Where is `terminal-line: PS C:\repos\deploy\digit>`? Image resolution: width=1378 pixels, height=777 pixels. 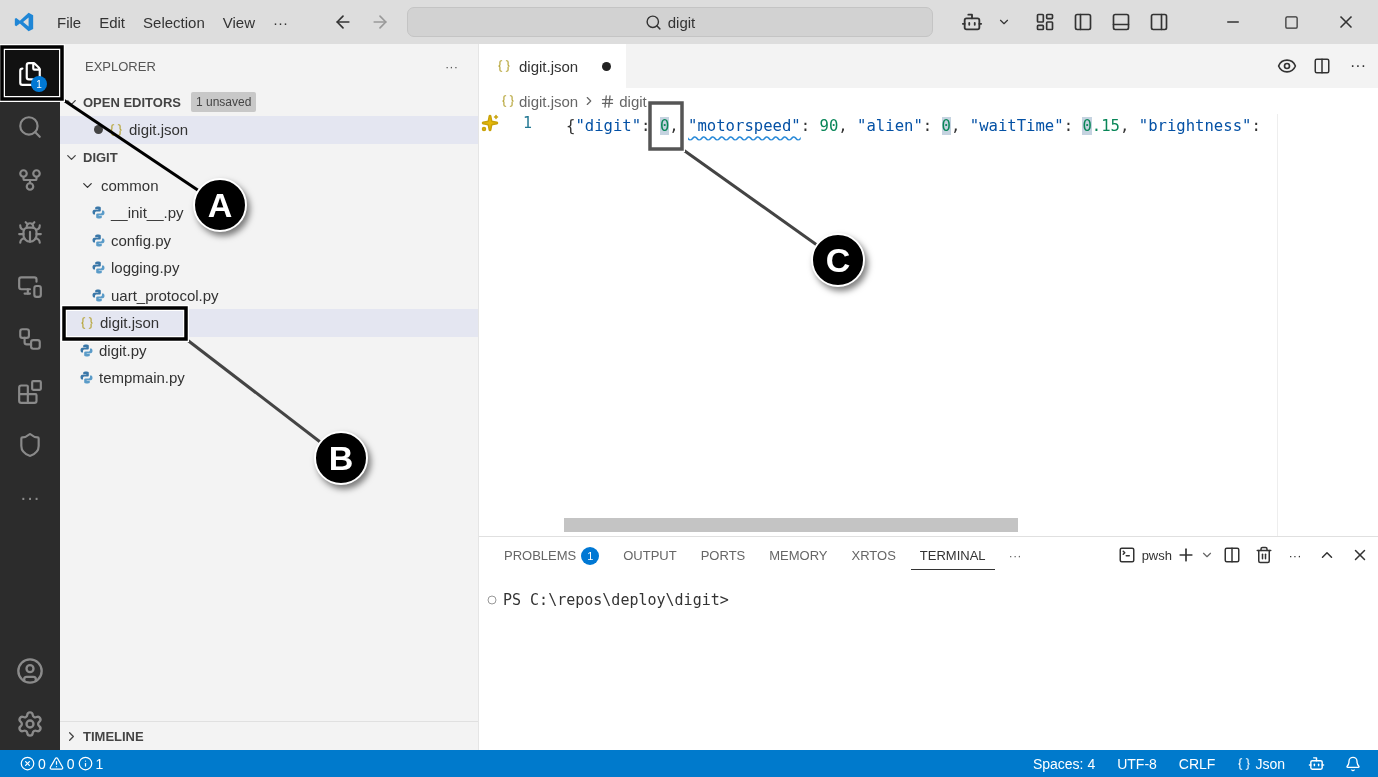
terminal-line: PS C:\repos\deploy\digit> is located at coordinates (616, 600).